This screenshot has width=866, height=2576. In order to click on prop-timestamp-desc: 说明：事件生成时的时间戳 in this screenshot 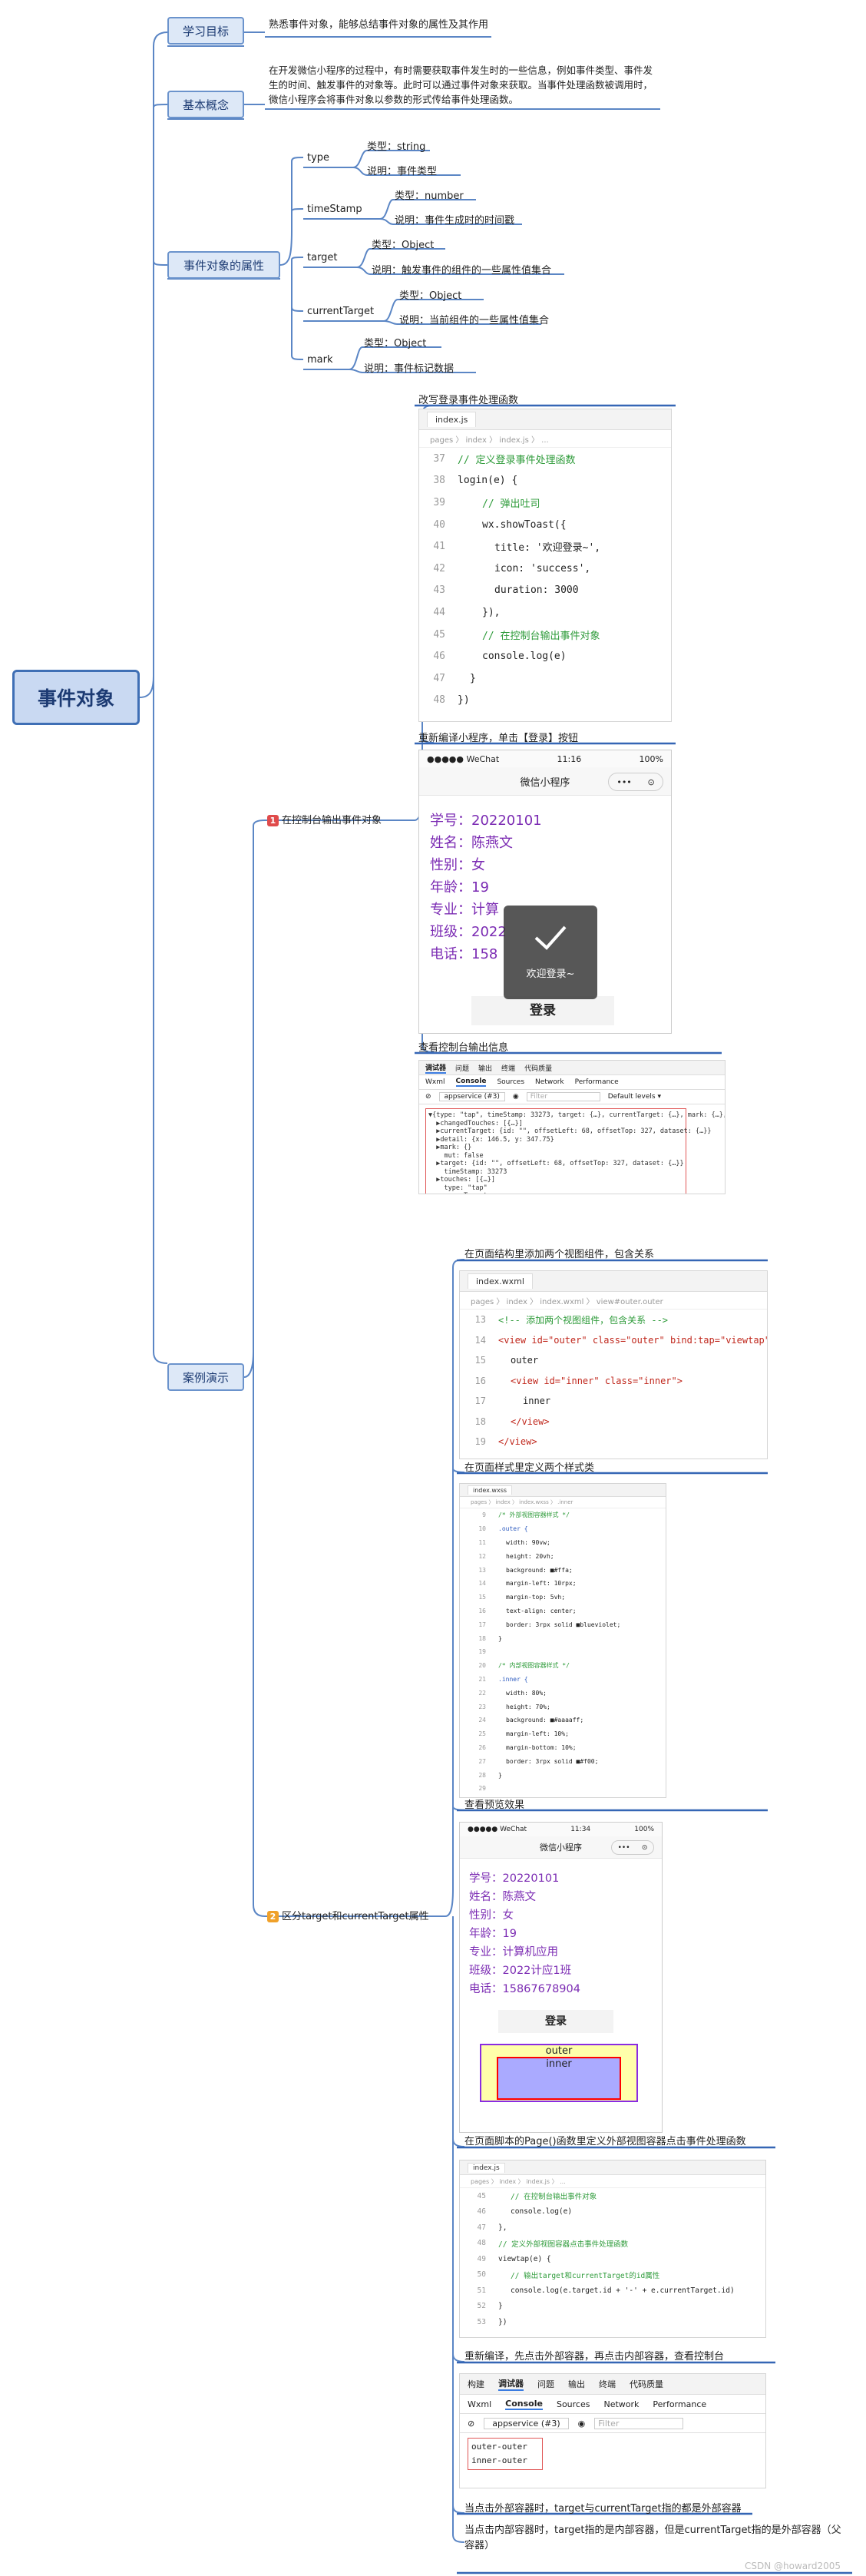, I will do `click(455, 221)`.